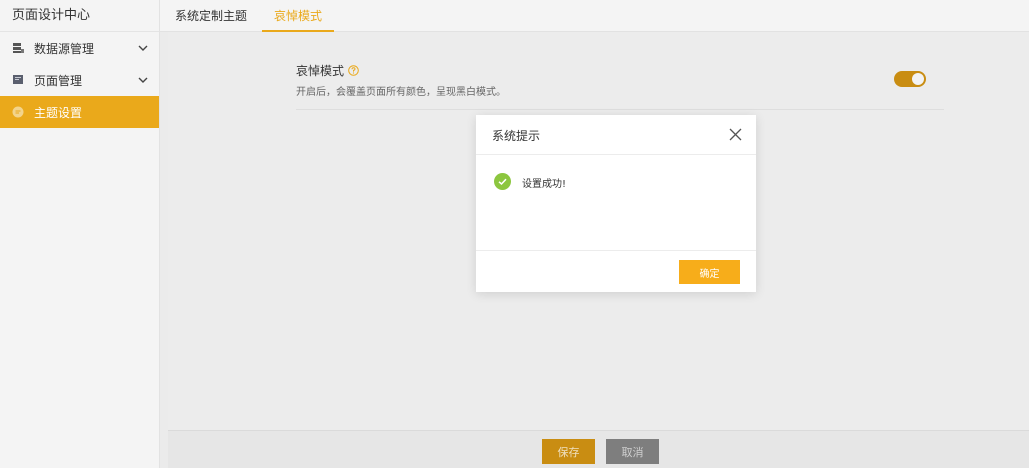 Image resolution: width=1029 pixels, height=468 pixels. What do you see at coordinates (918, 79) in the screenshot?
I see `toggle-knob` at bounding box center [918, 79].